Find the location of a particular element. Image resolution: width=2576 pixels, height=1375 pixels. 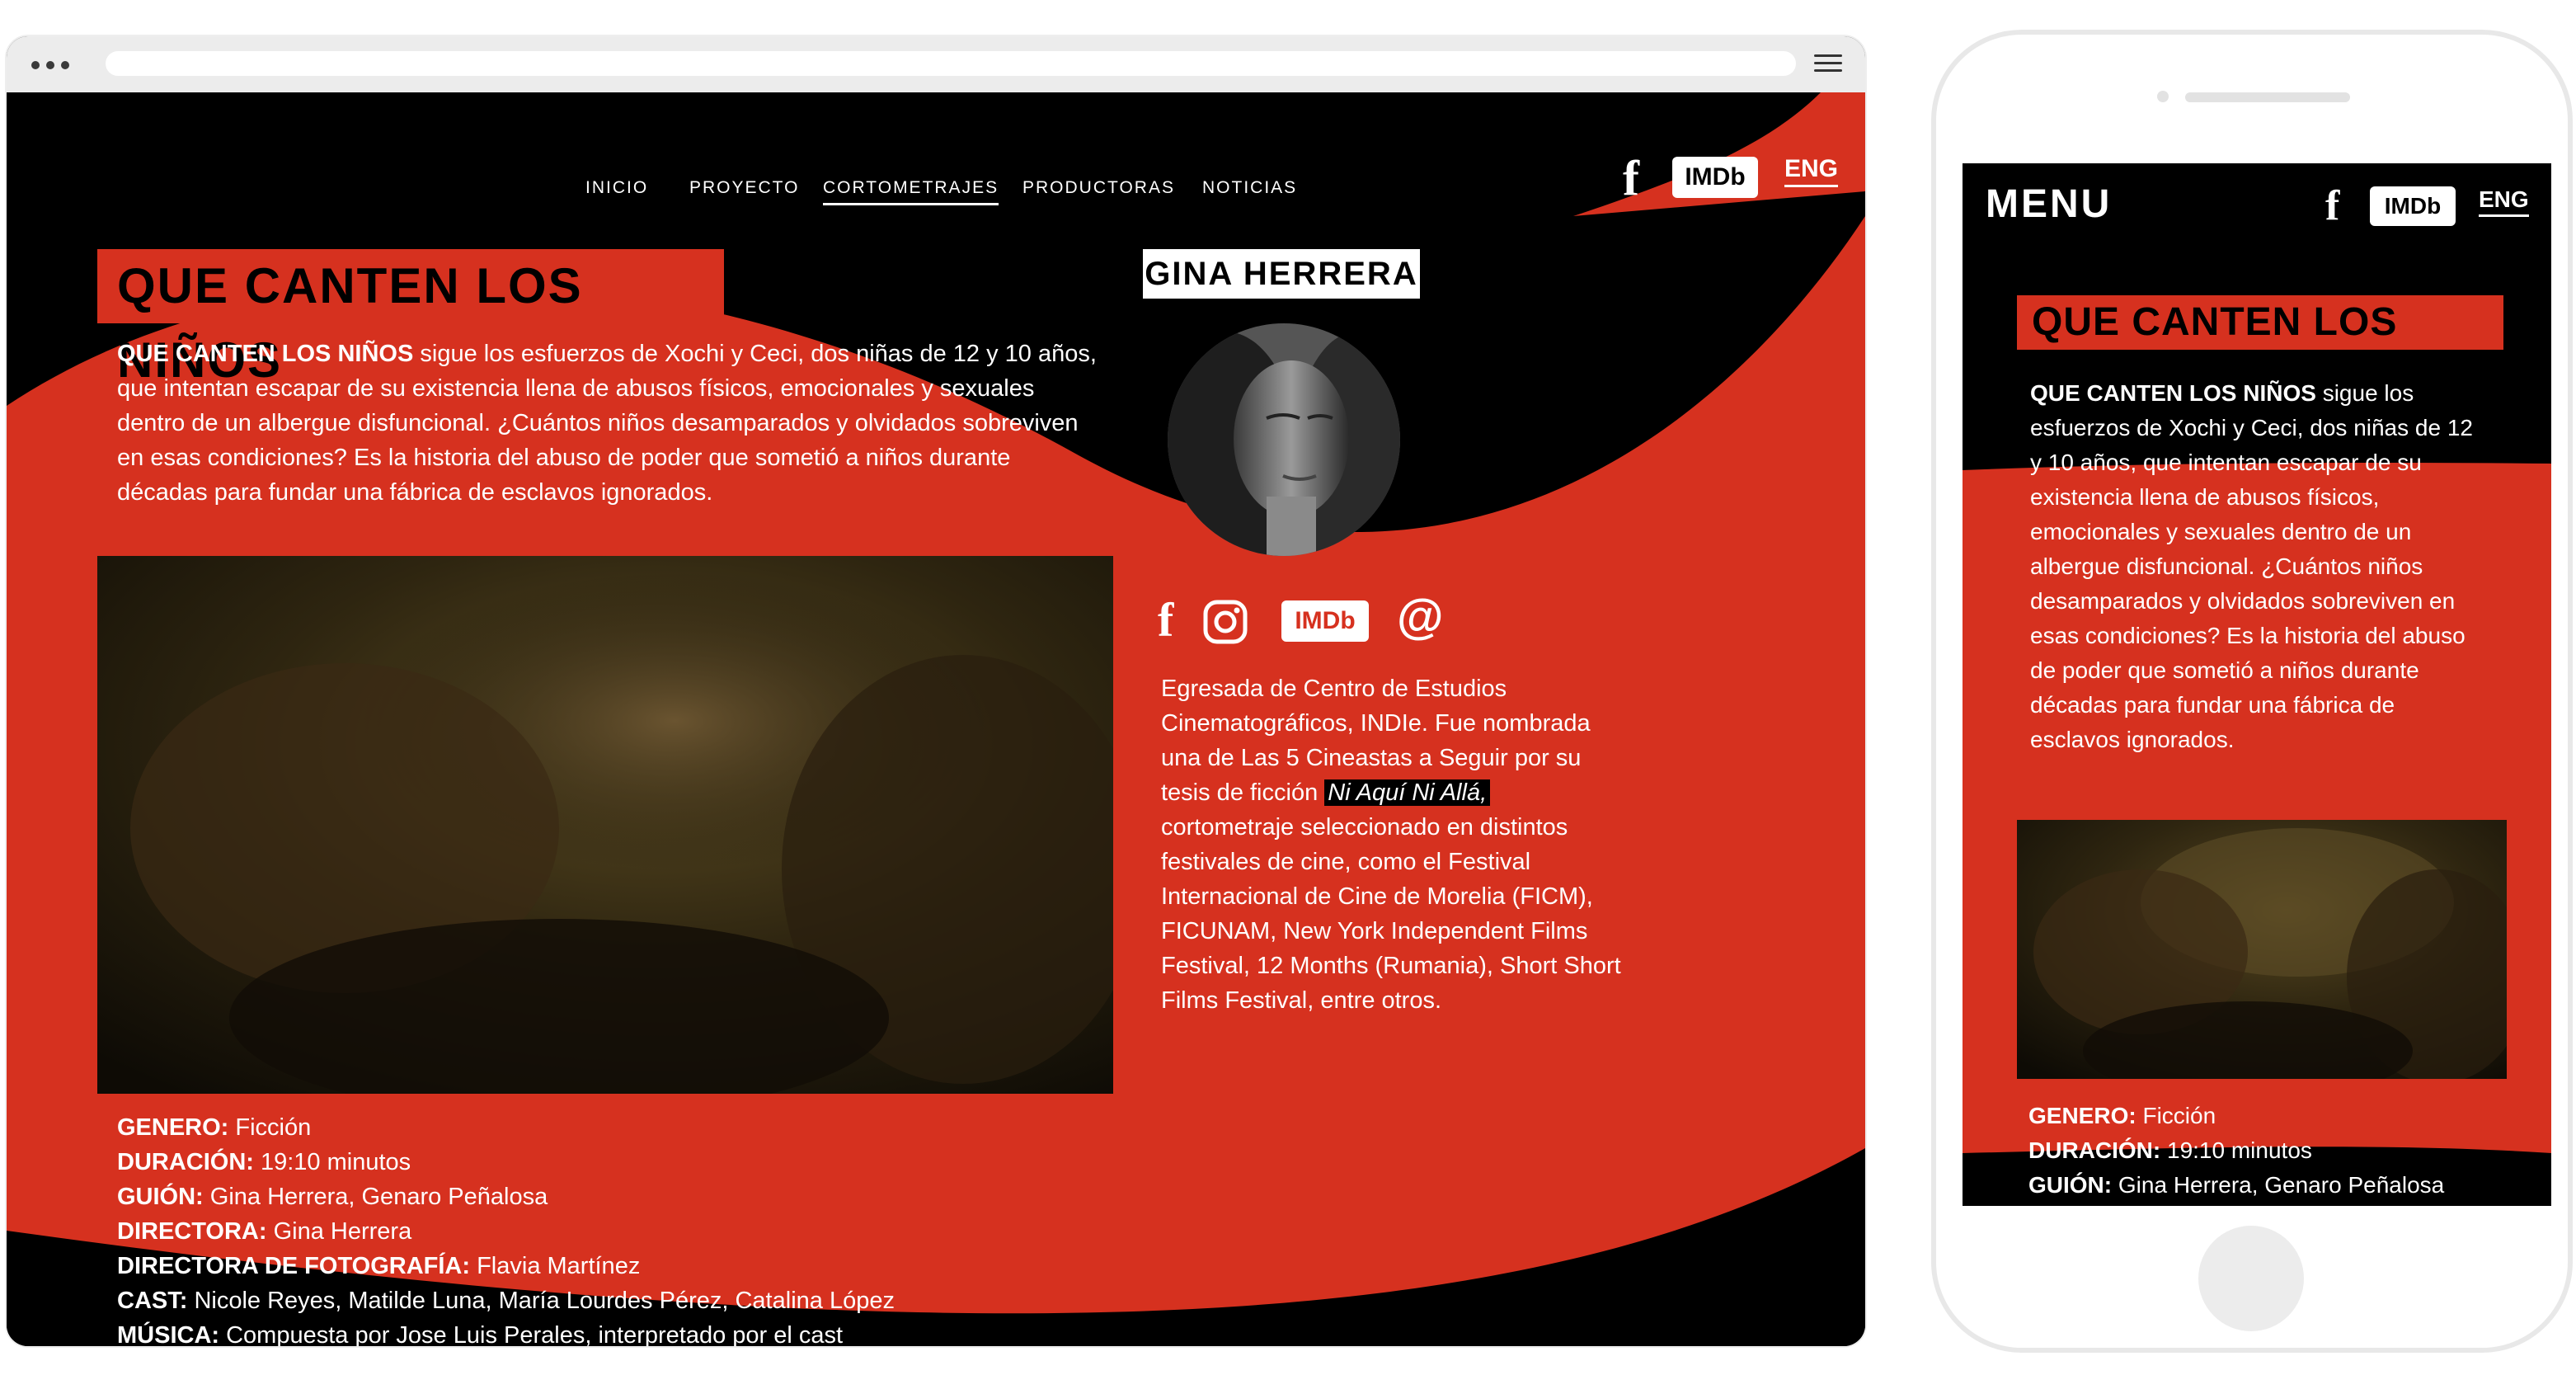

credit-label: MÚSICA: is located at coordinates (168, 1334).